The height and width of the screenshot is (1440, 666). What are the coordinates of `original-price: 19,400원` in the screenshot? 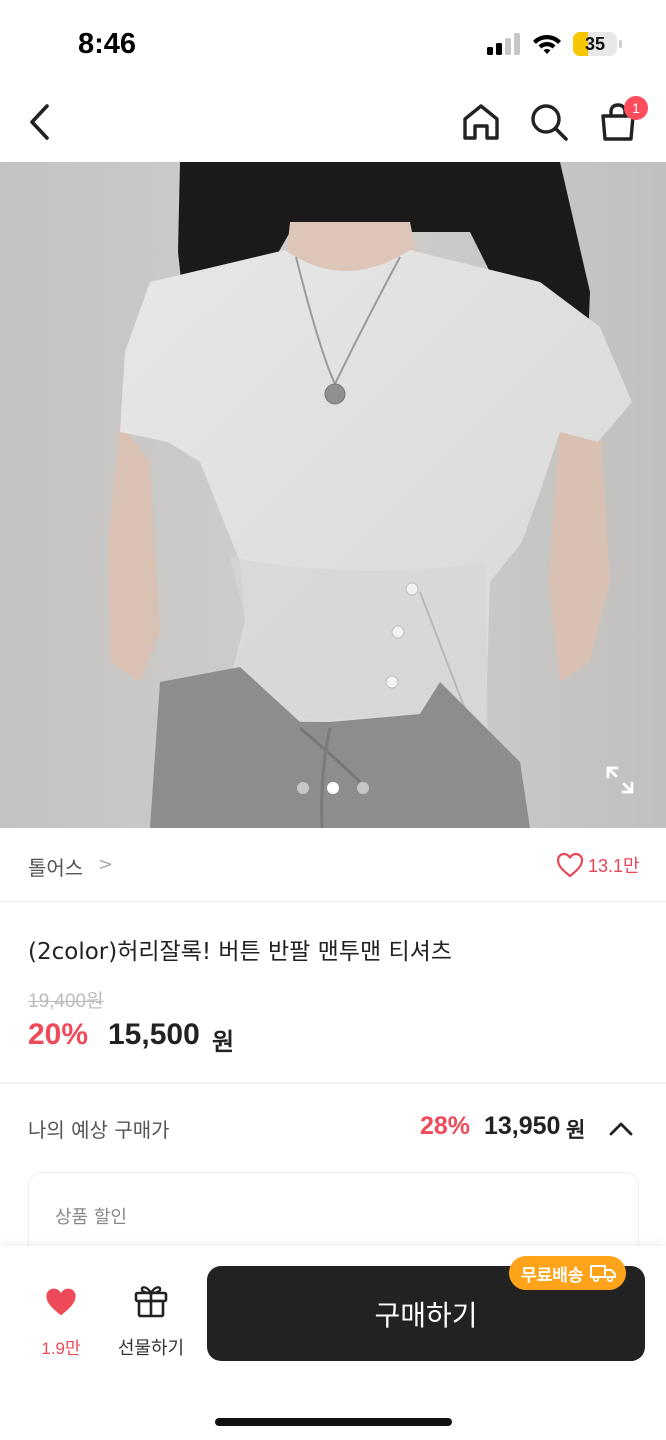 It's located at (66, 1001).